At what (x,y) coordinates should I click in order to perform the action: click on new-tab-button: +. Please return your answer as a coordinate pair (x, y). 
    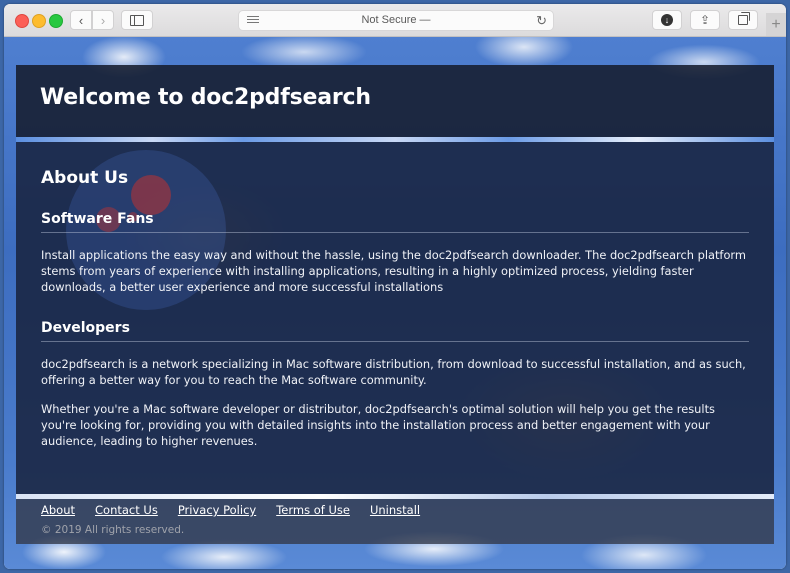
    Looking at the image, I should click on (776, 24).